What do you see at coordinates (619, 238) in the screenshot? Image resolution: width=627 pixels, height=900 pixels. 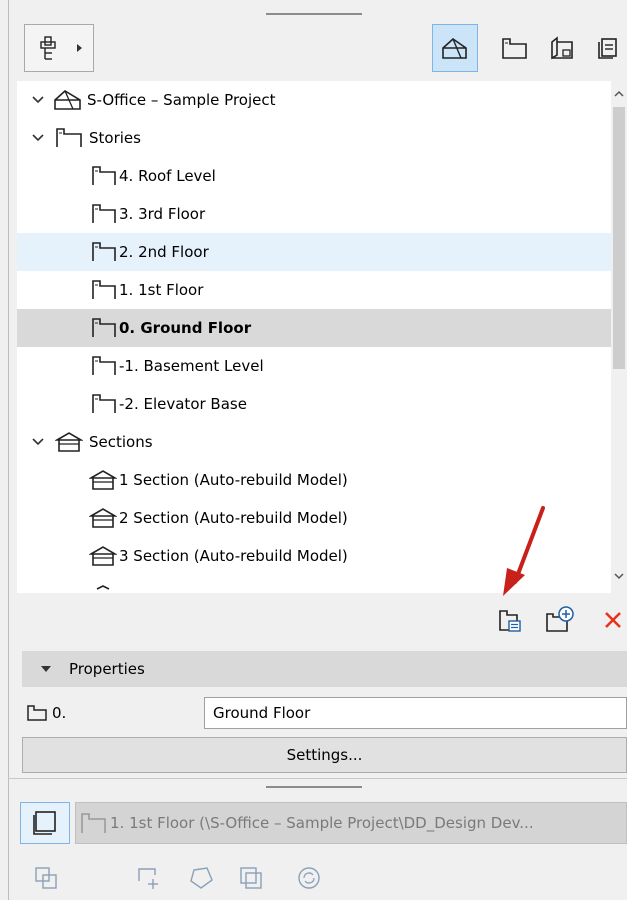 I see `scroll-thumb` at bounding box center [619, 238].